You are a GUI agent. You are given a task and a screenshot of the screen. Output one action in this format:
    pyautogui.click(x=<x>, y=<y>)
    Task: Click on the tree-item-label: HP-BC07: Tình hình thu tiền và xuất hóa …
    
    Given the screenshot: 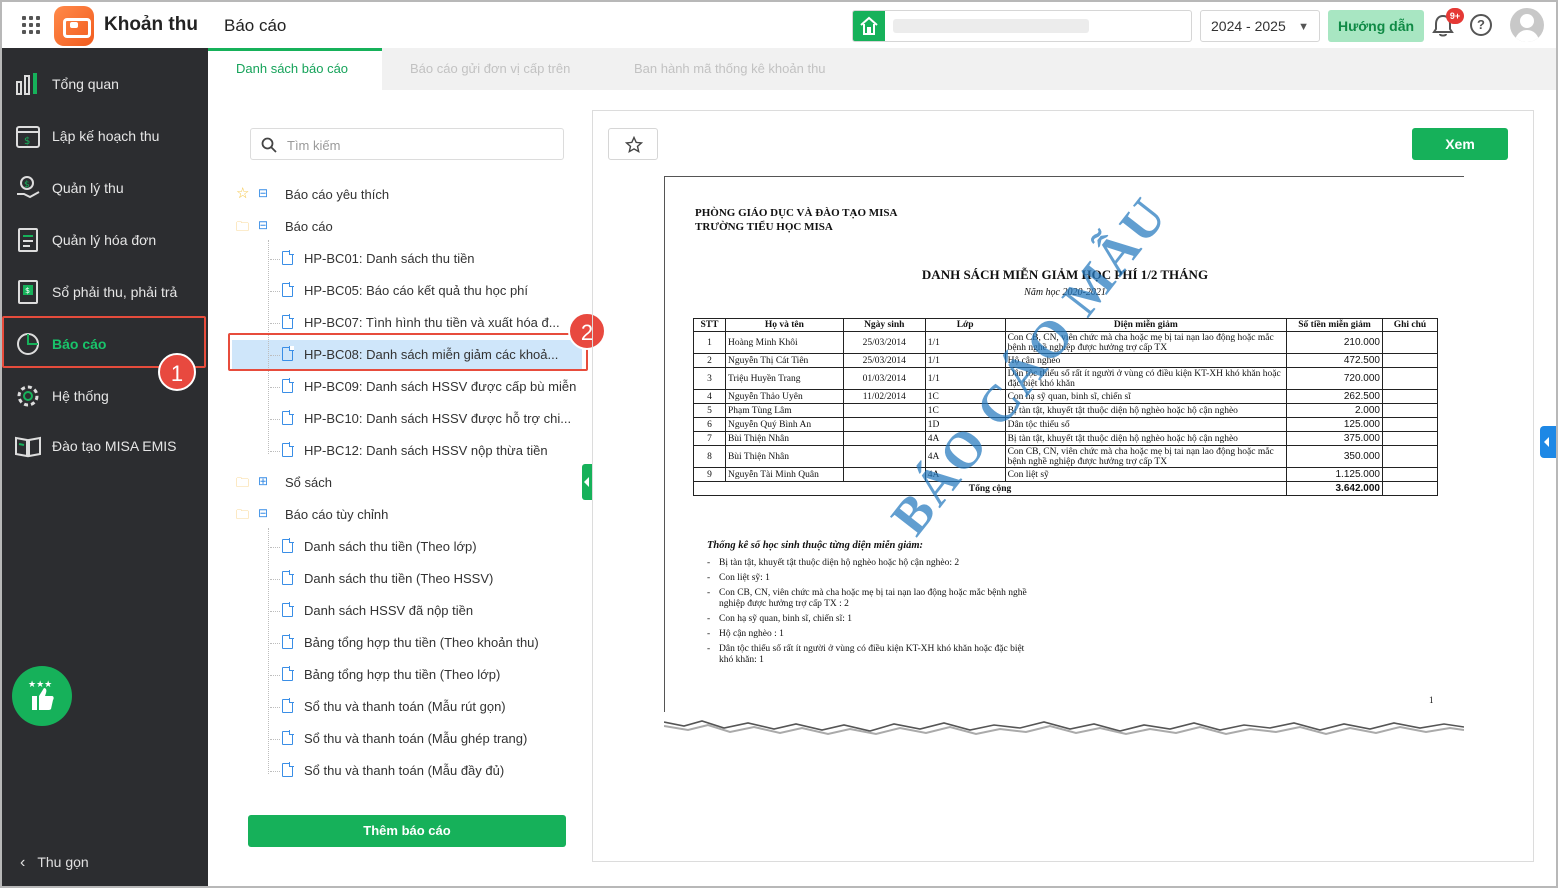 What is the action you would take?
    pyautogui.click(x=432, y=322)
    